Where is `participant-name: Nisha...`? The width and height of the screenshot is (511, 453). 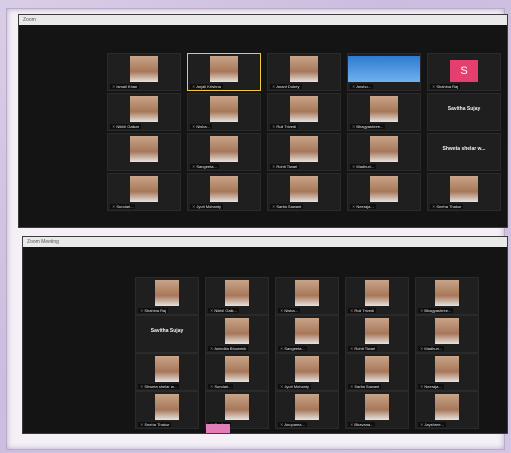 participant-name: Nisha... is located at coordinates (203, 126).